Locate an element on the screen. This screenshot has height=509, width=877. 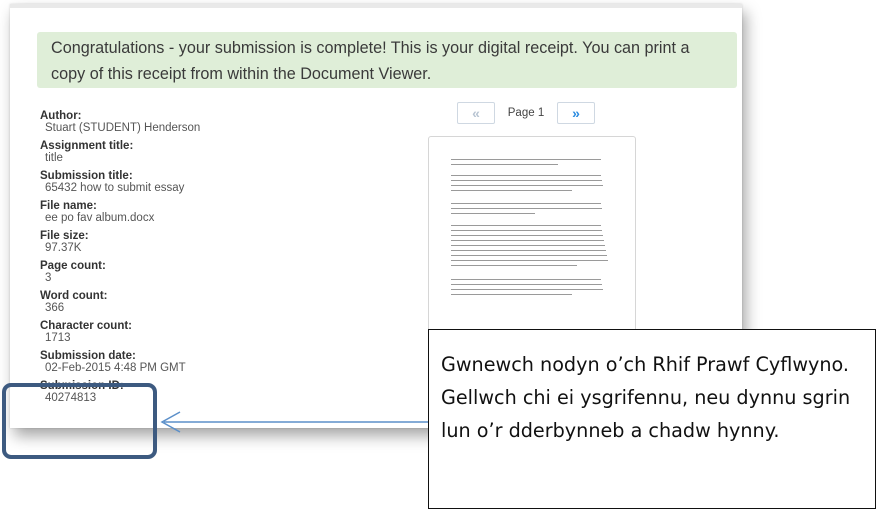
field-value: 366 is located at coordinates (55, 308).